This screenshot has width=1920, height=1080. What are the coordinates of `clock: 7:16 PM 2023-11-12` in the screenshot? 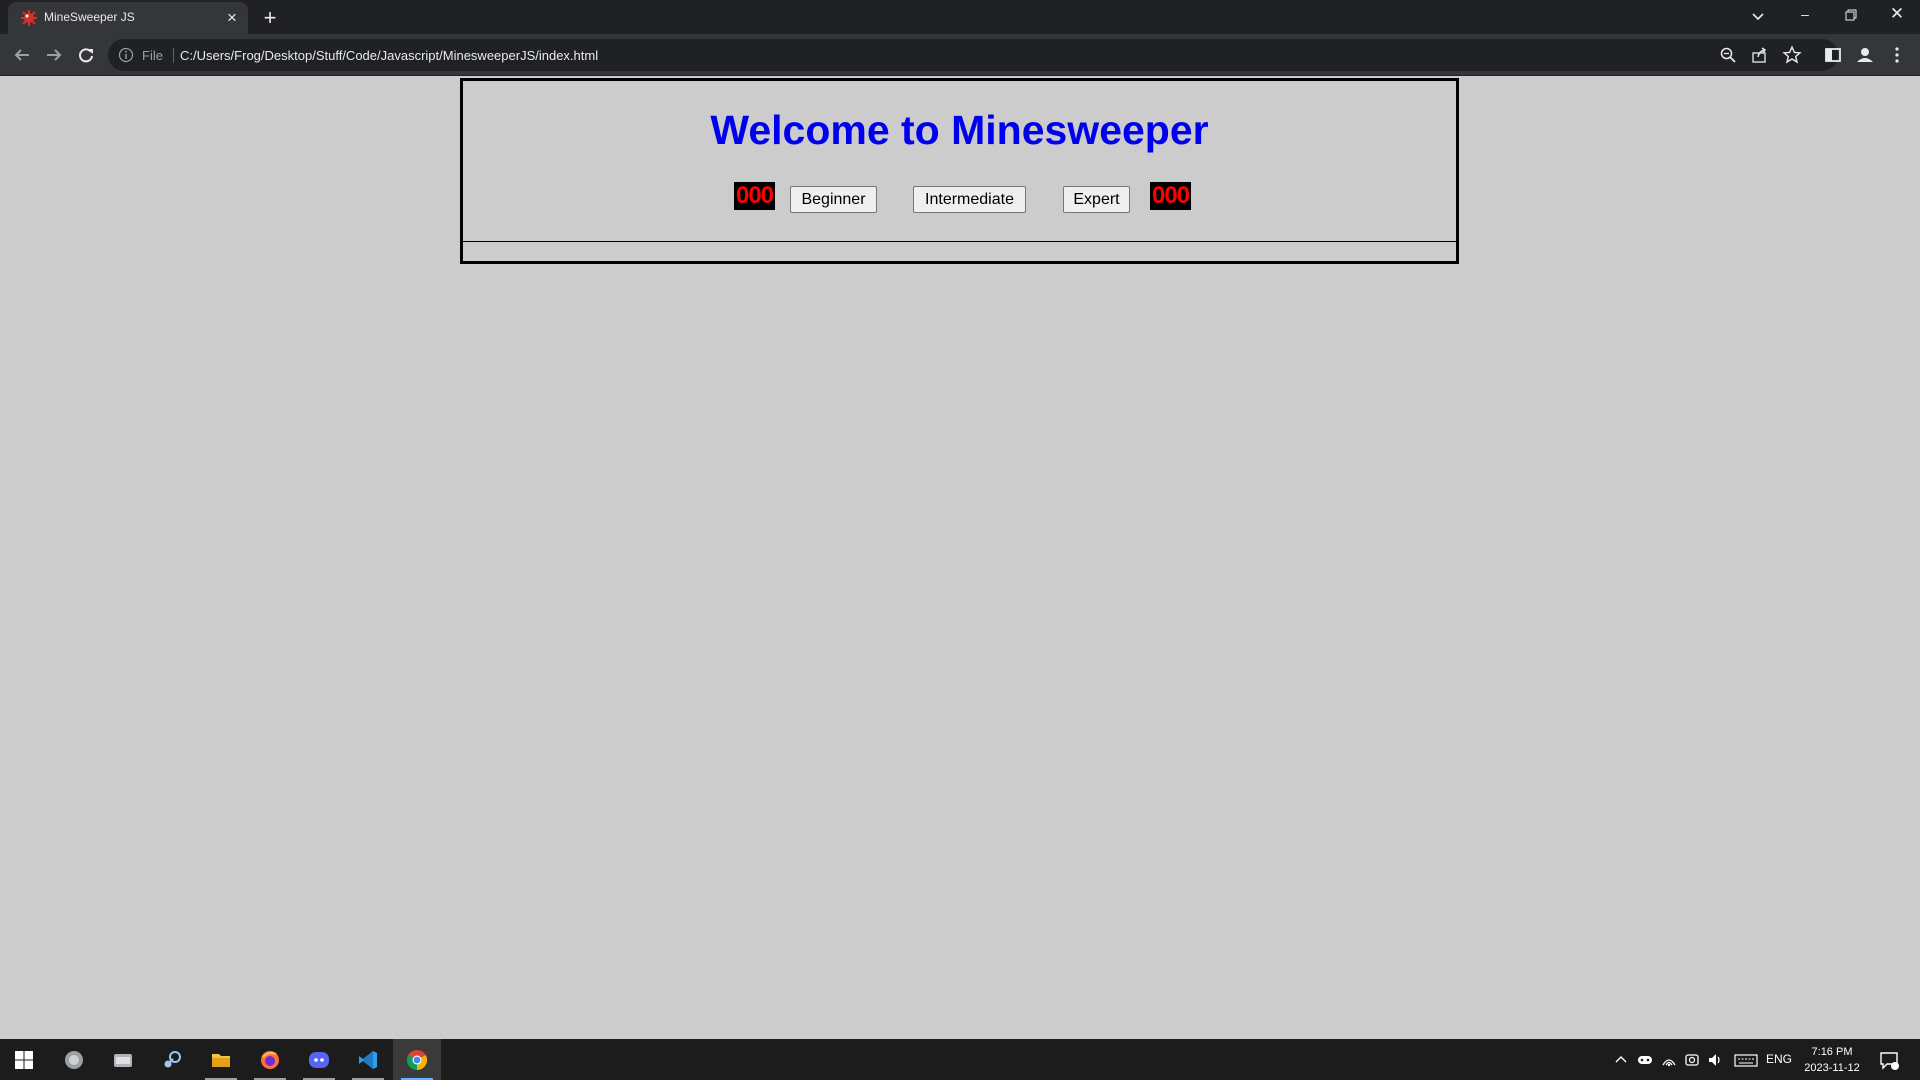 It's located at (1832, 1060).